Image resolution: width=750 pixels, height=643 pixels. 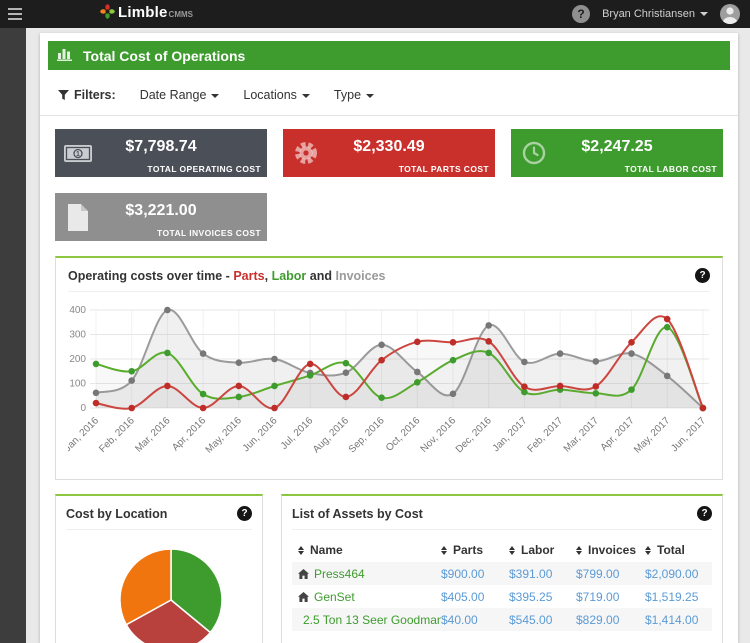 I want to click on cost-by-location-card: Cost by Location ?, so click(x=159, y=568).